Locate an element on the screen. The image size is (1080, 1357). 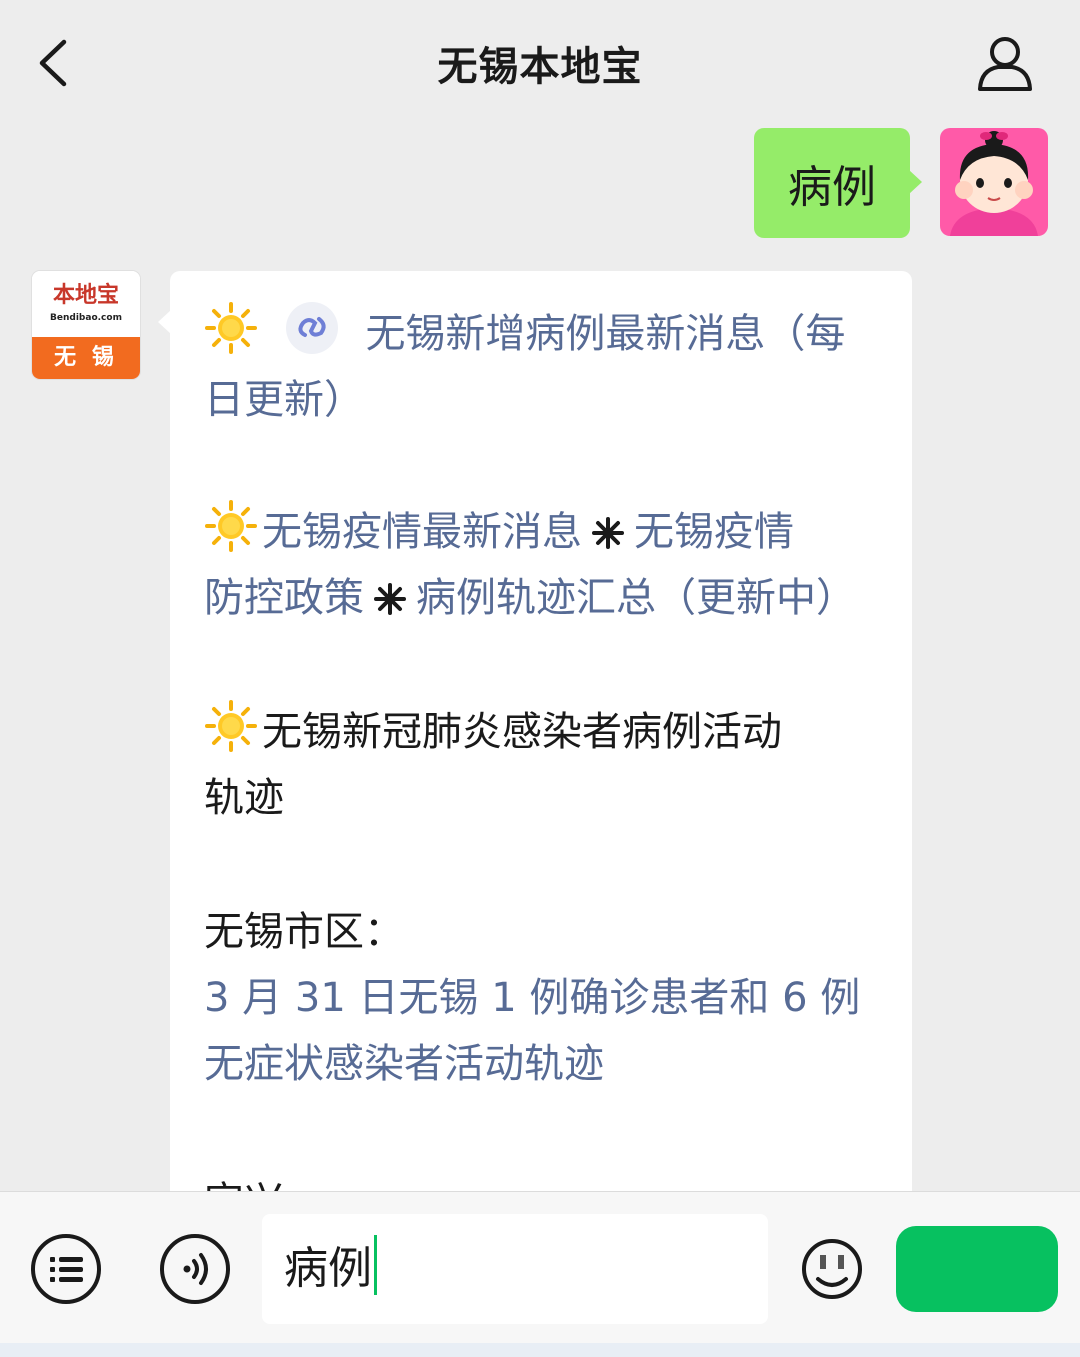
voice-button is located at coordinates (195, 1269).